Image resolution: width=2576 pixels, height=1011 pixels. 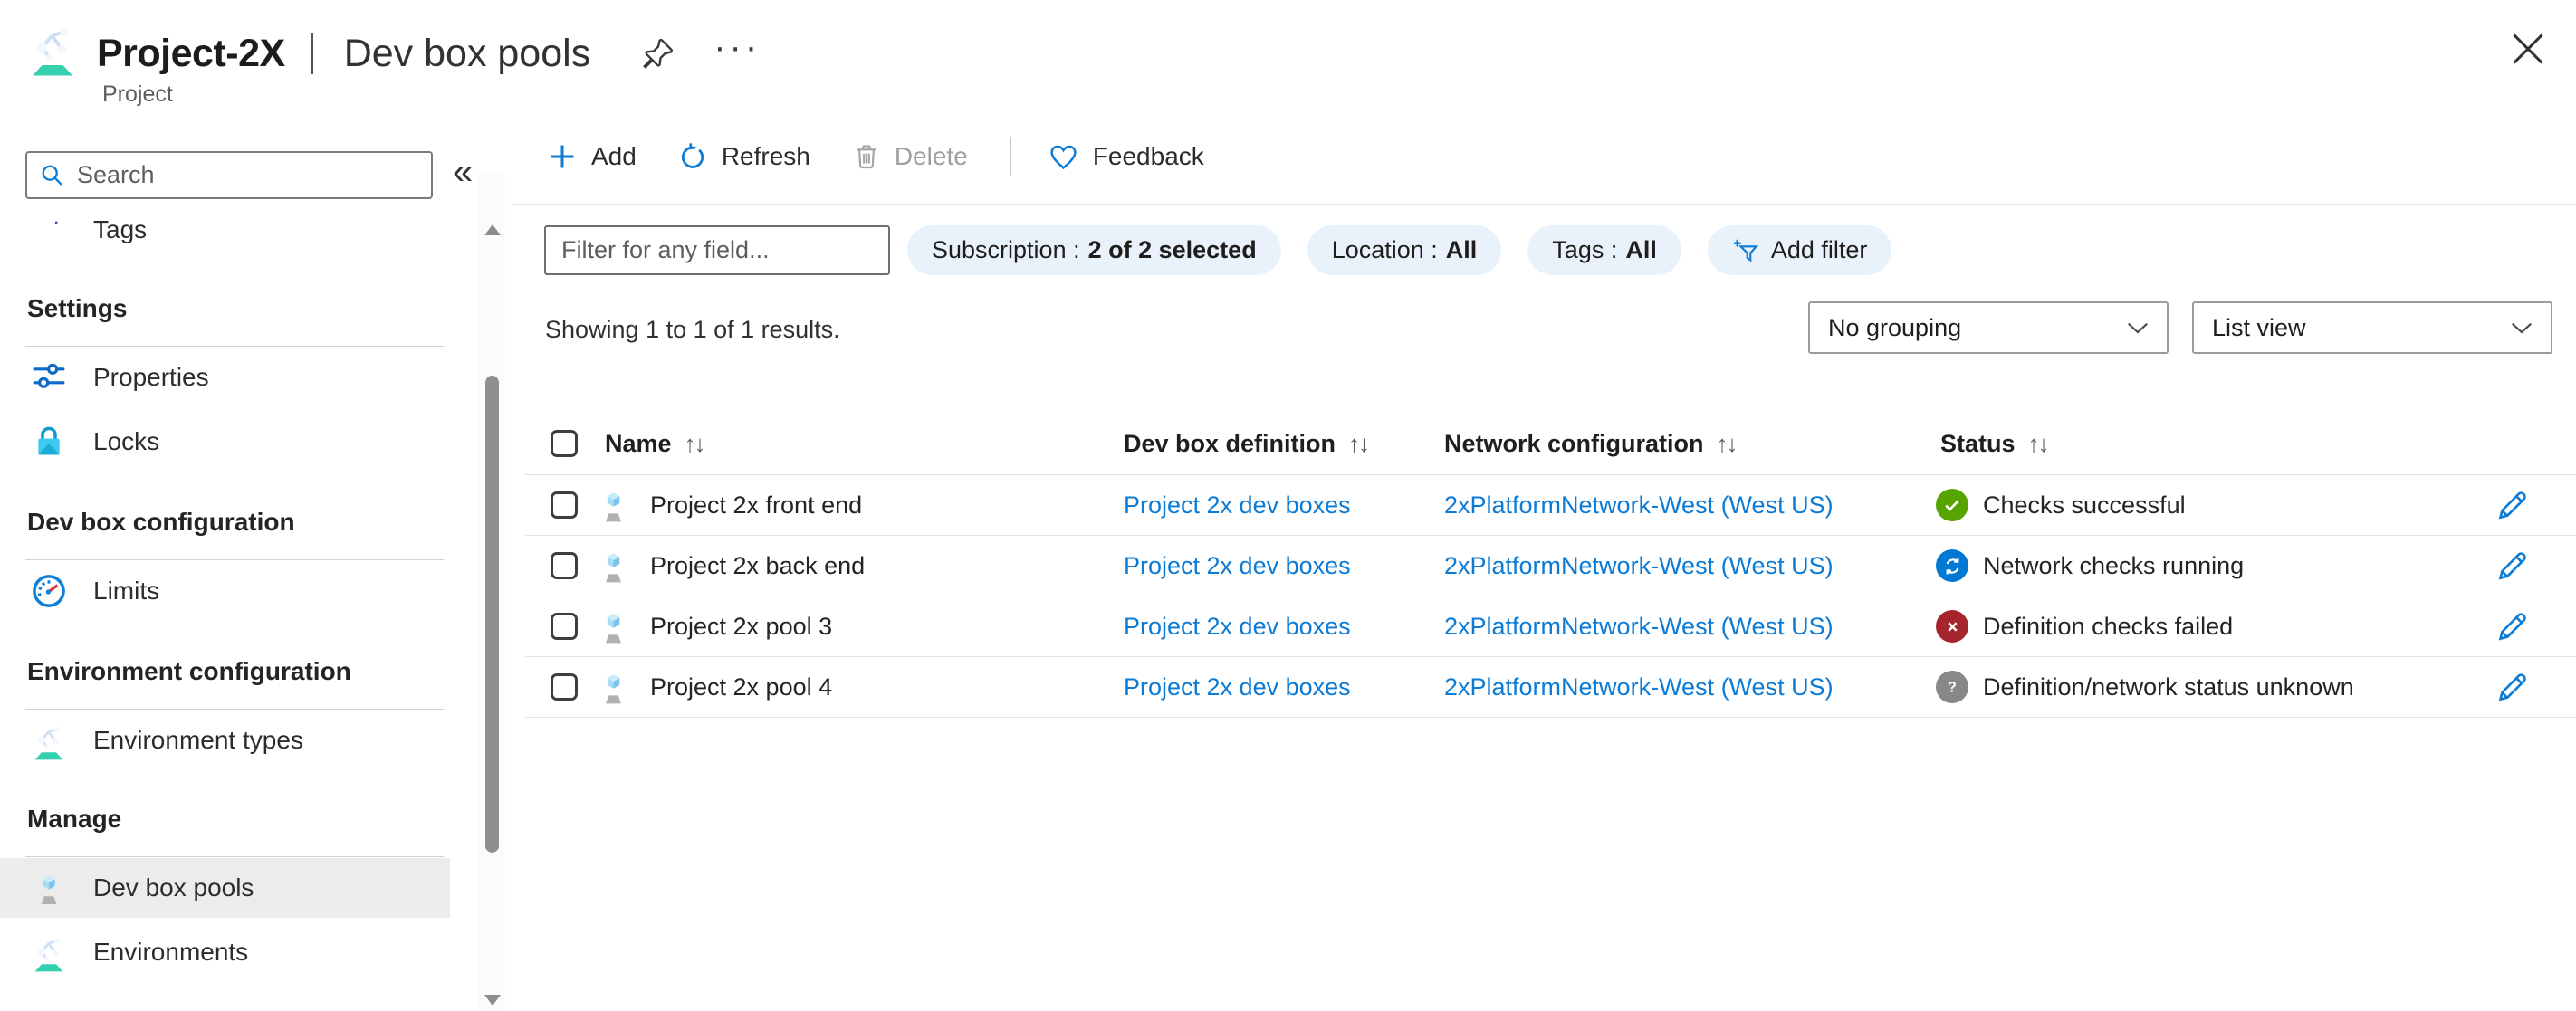 I want to click on refresh-icon, so click(x=692, y=155).